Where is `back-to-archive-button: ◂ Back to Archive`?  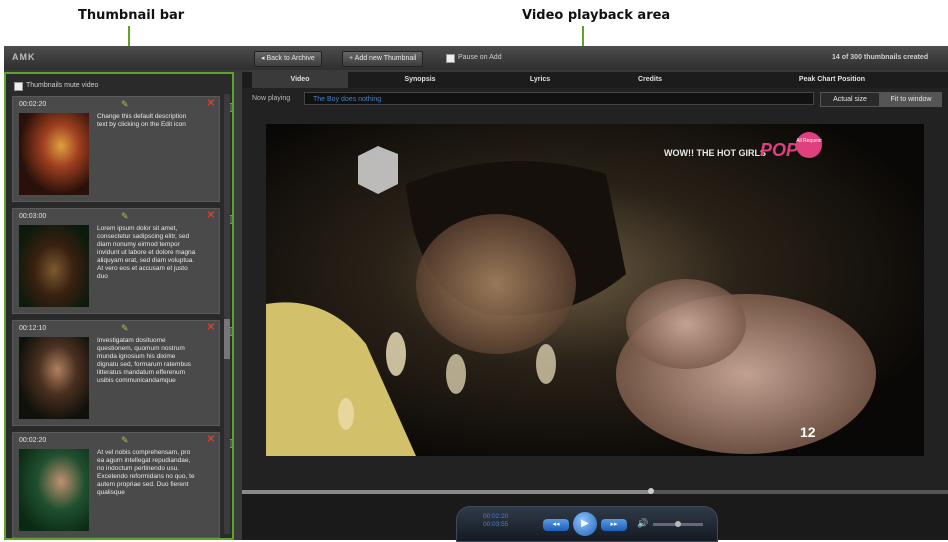
back-to-archive-button: ◂ Back to Archive is located at coordinates (288, 59).